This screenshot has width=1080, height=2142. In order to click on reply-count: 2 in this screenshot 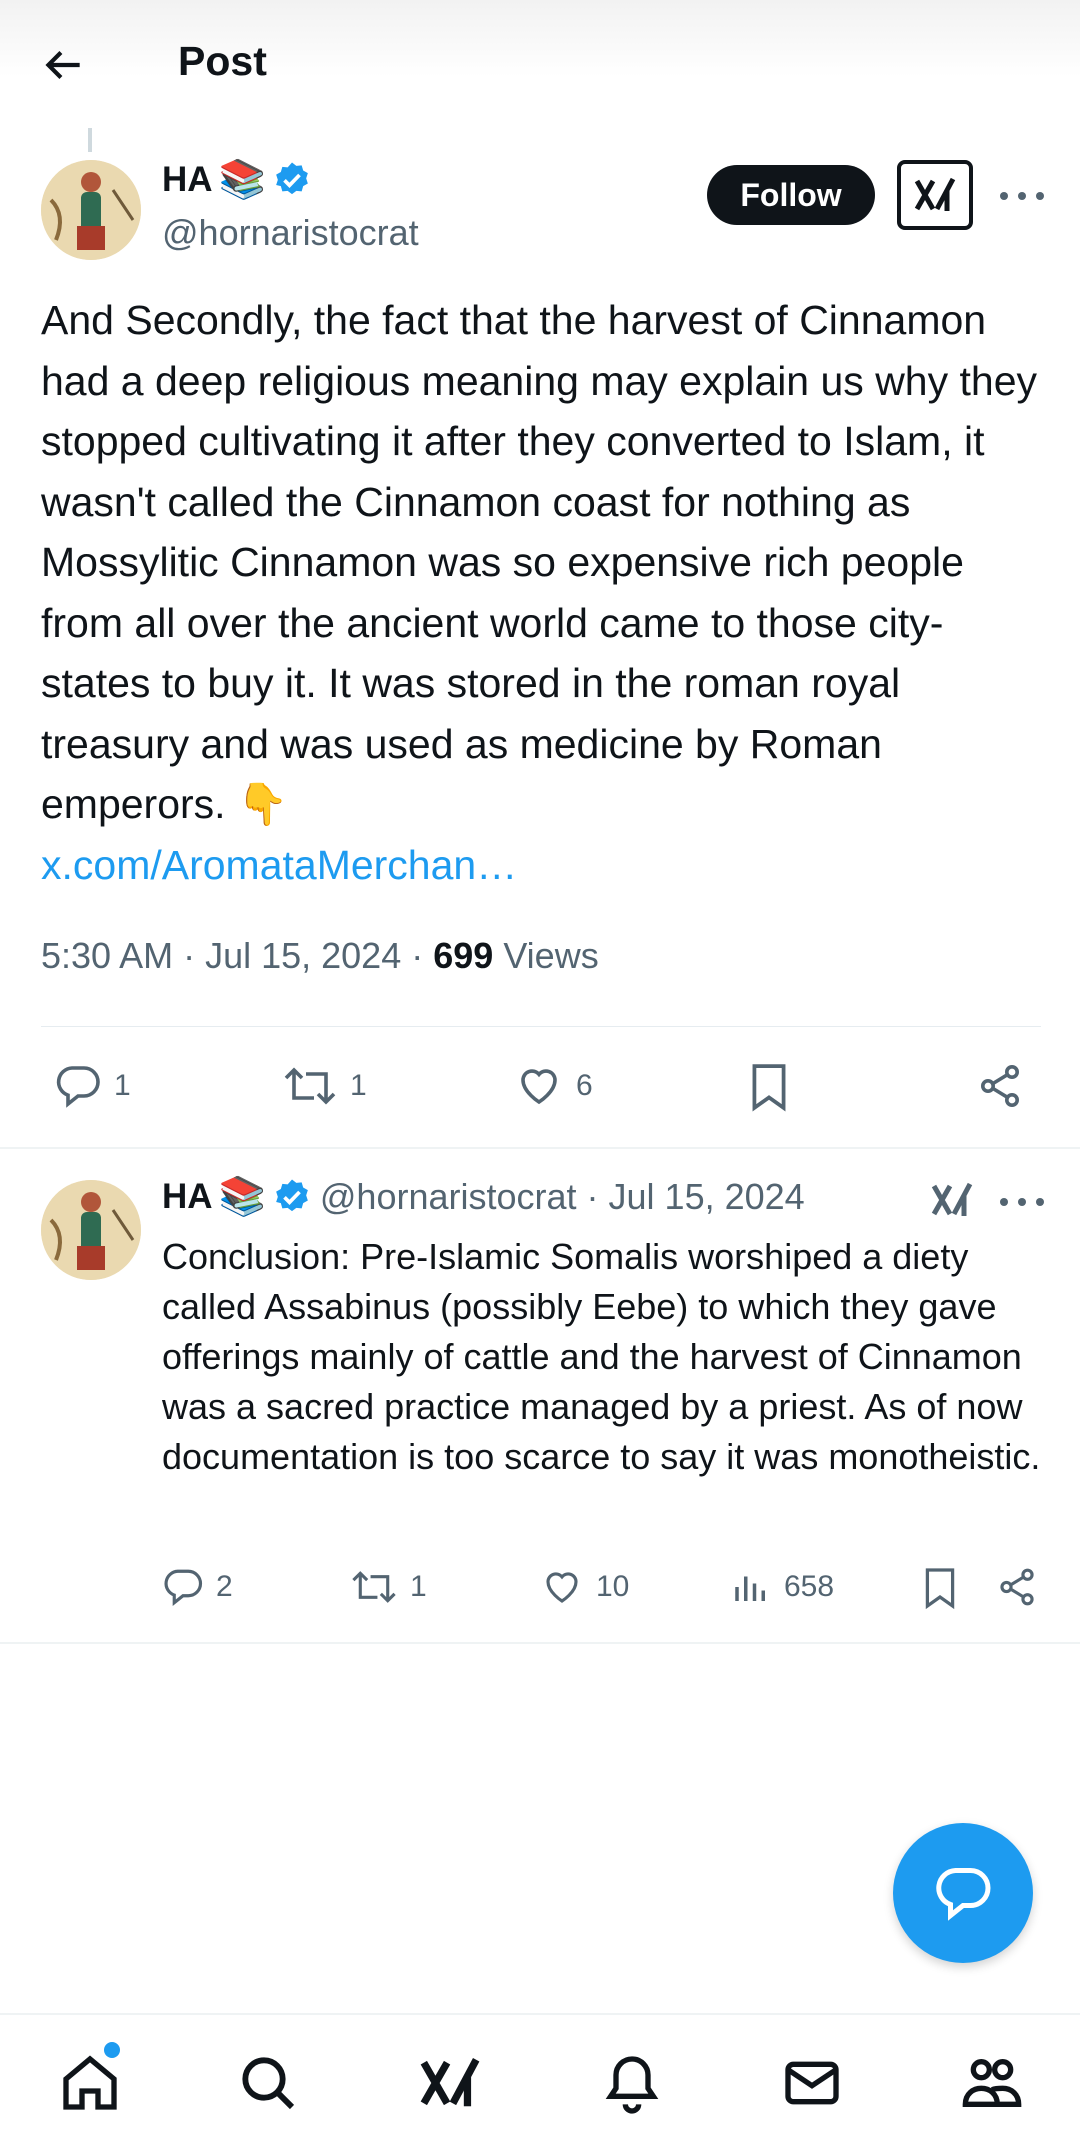, I will do `click(224, 1586)`.